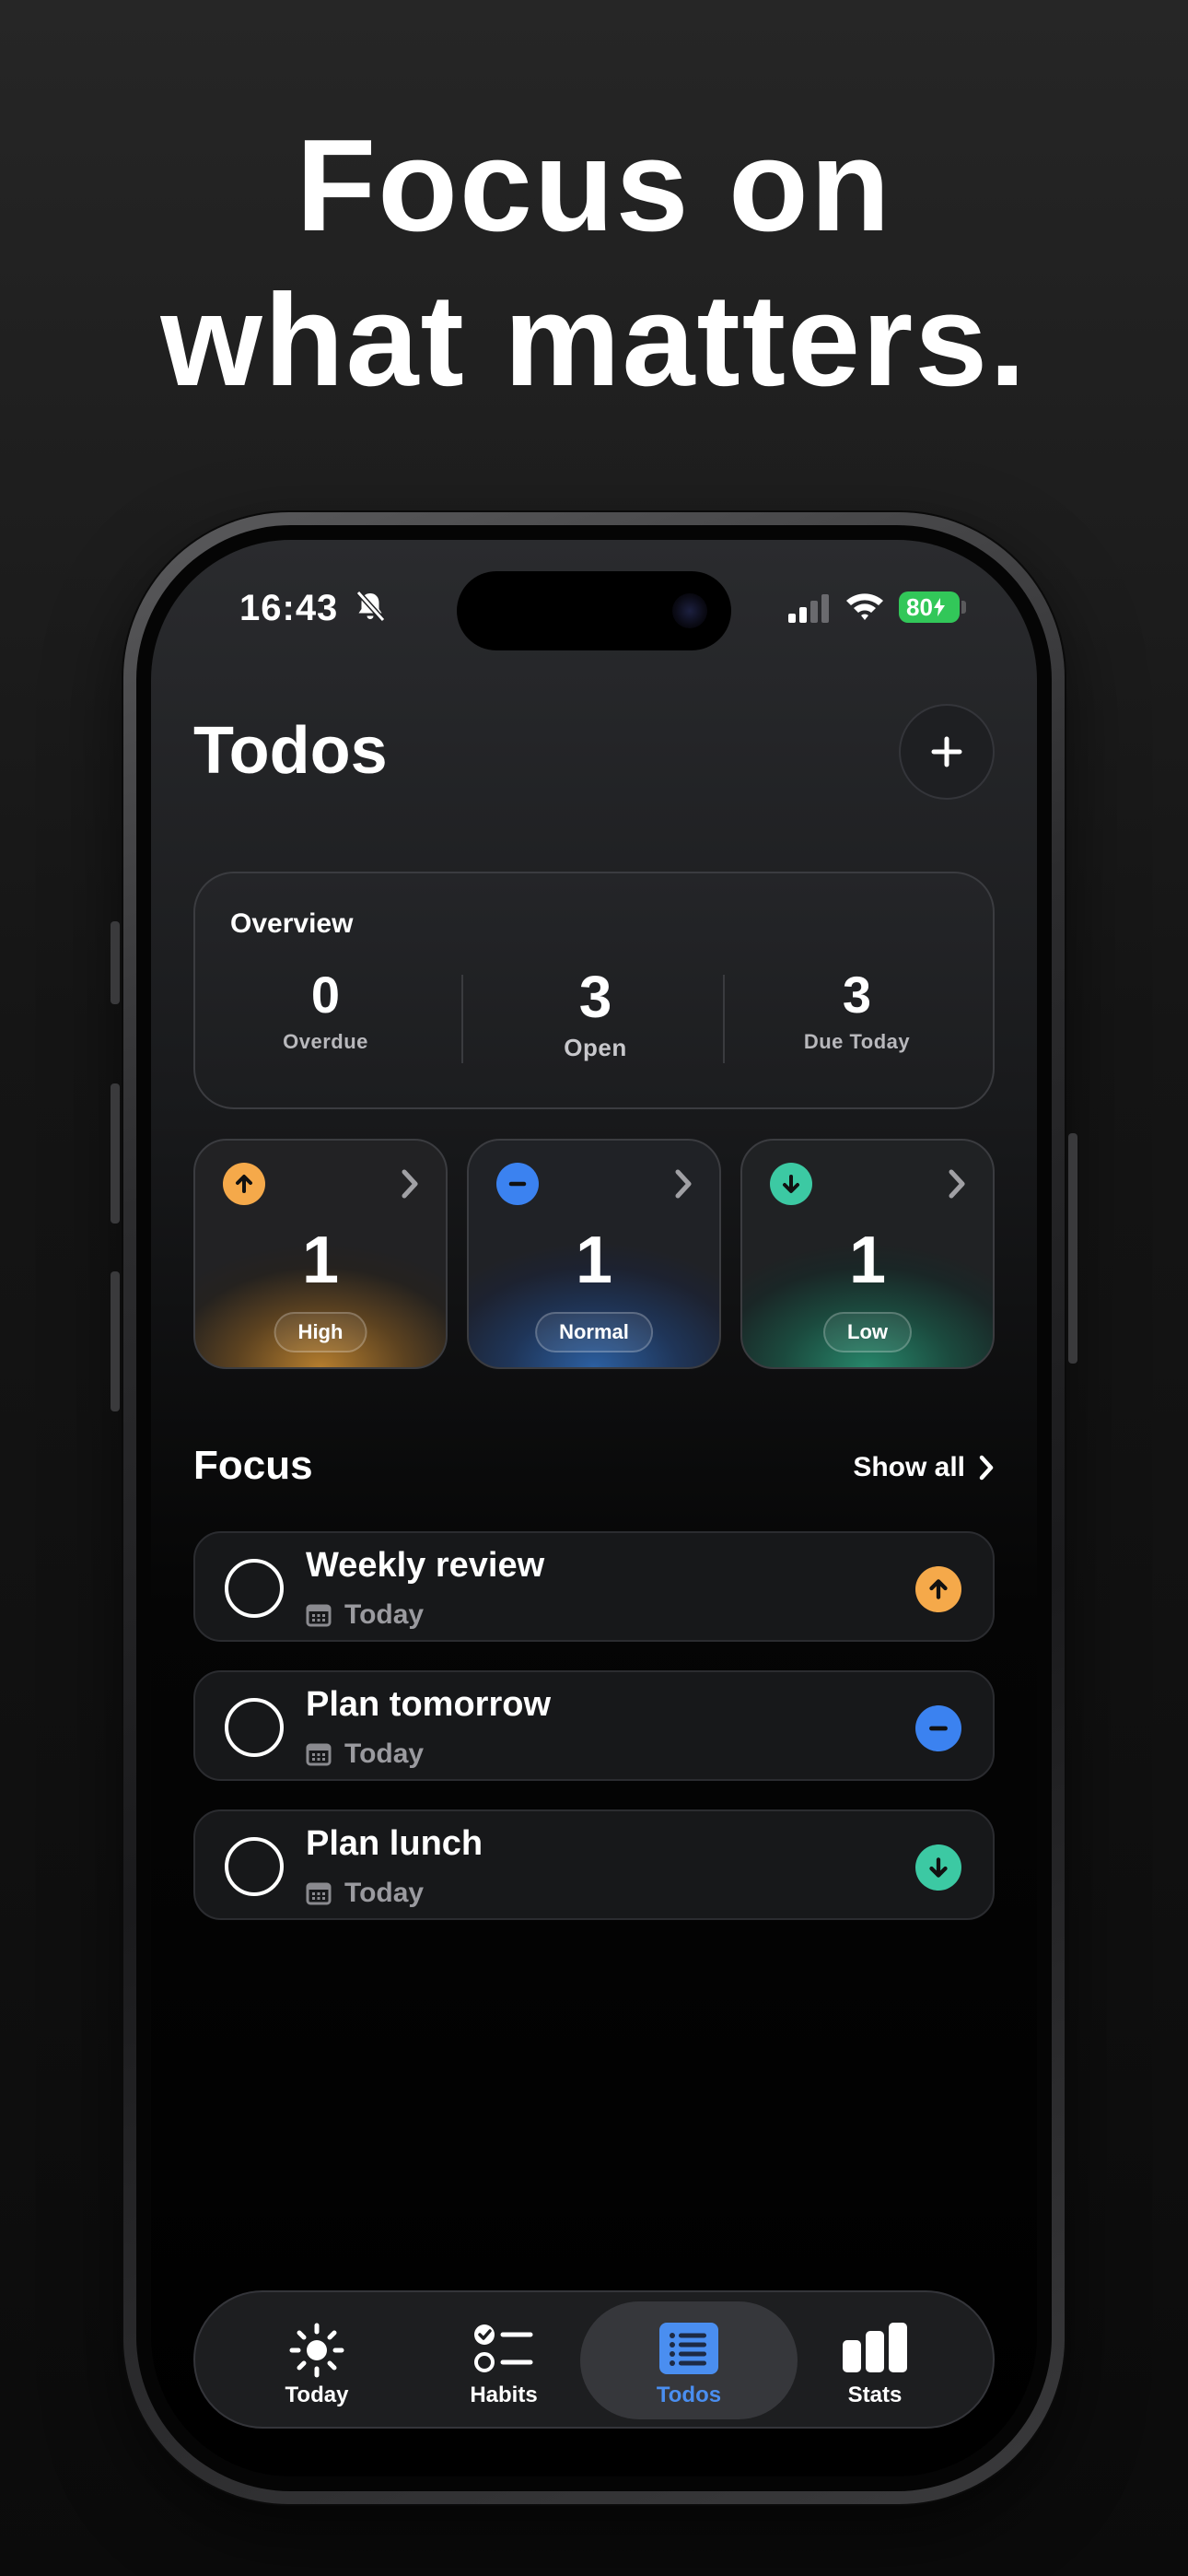 This screenshot has height=2576, width=1188. What do you see at coordinates (115, 962) in the screenshot?
I see `action-button` at bounding box center [115, 962].